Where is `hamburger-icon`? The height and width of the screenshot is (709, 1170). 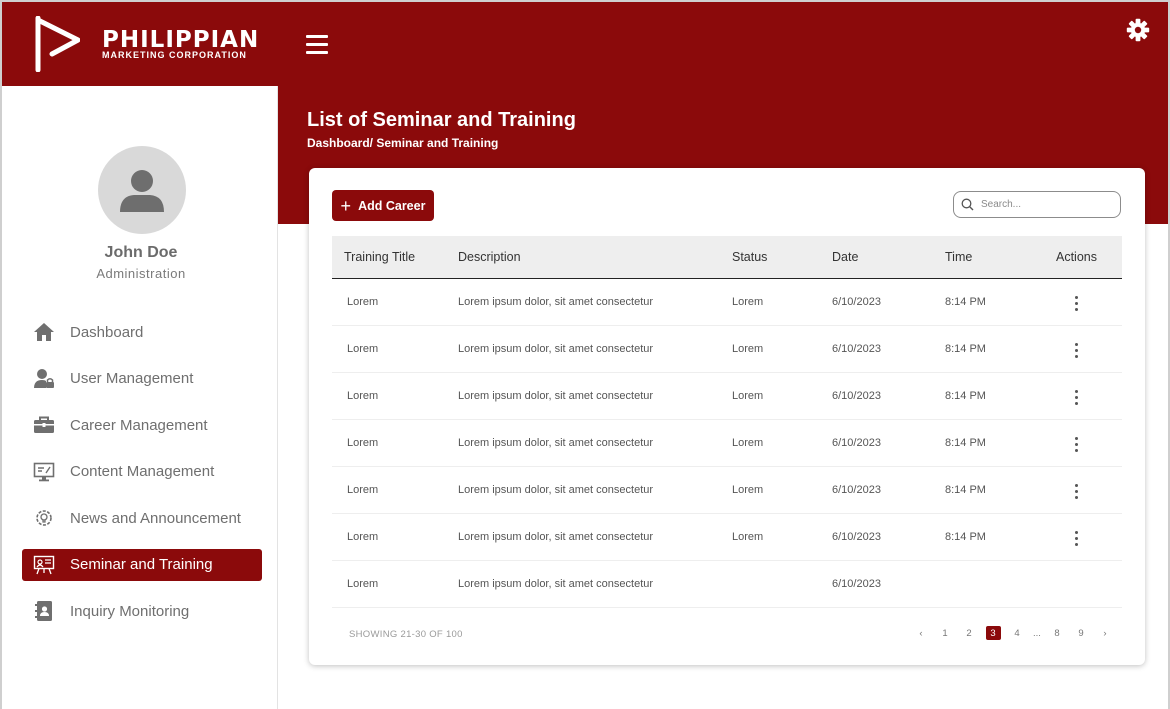 hamburger-icon is located at coordinates (317, 45).